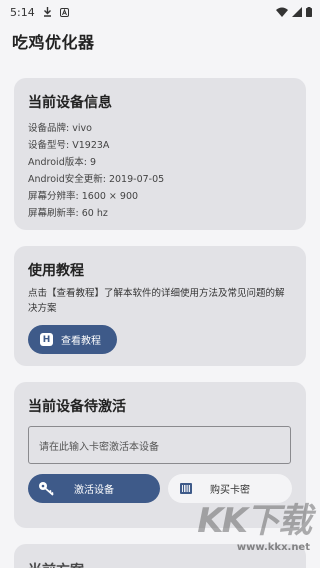  I want to click on device-info-title: 当前设备信息, so click(70, 103).